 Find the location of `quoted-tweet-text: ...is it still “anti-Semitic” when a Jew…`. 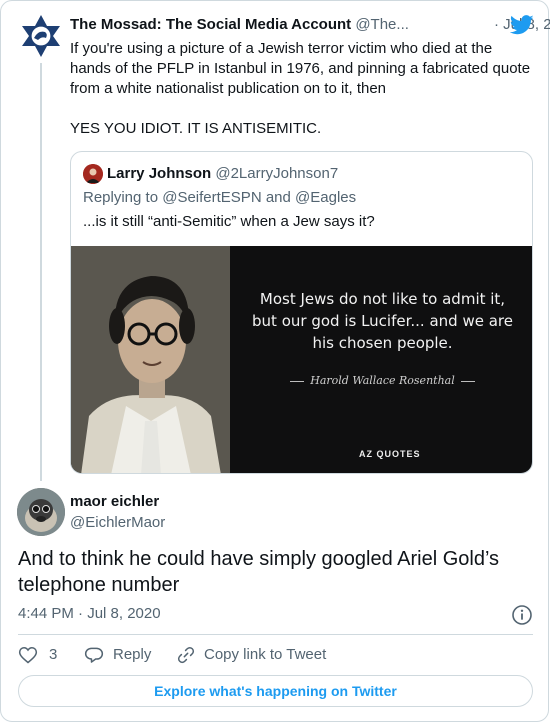

quoted-tweet-text: ...is it still “anti-Semitic” when a Jew… is located at coordinates (229, 221).